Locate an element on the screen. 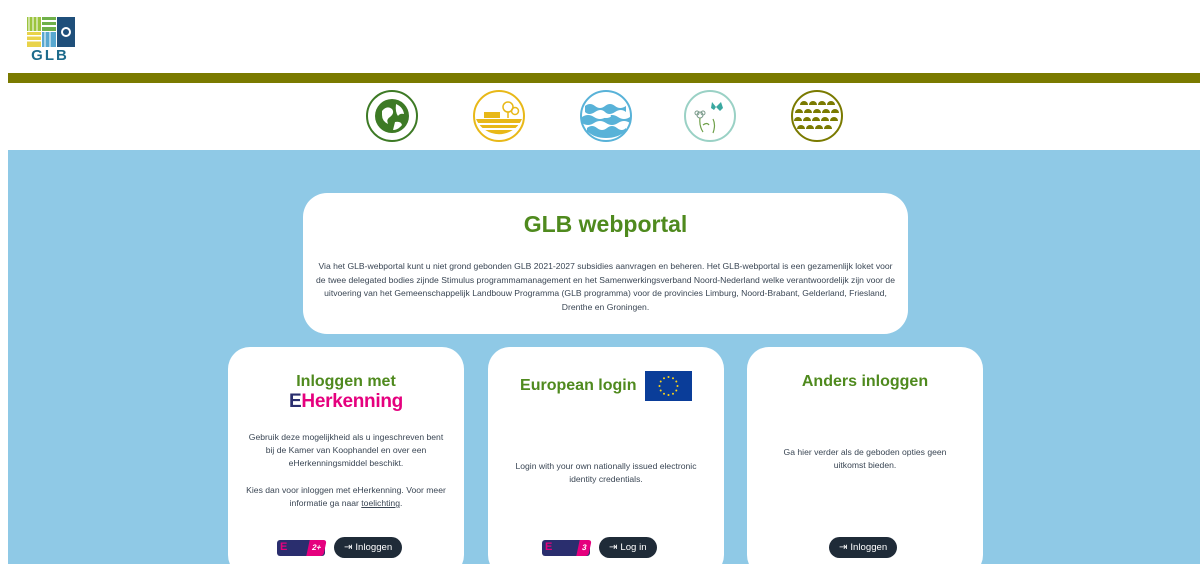 The width and height of the screenshot is (1204, 564). eherkenning-logo-text: Herkenning is located at coordinates (352, 401).